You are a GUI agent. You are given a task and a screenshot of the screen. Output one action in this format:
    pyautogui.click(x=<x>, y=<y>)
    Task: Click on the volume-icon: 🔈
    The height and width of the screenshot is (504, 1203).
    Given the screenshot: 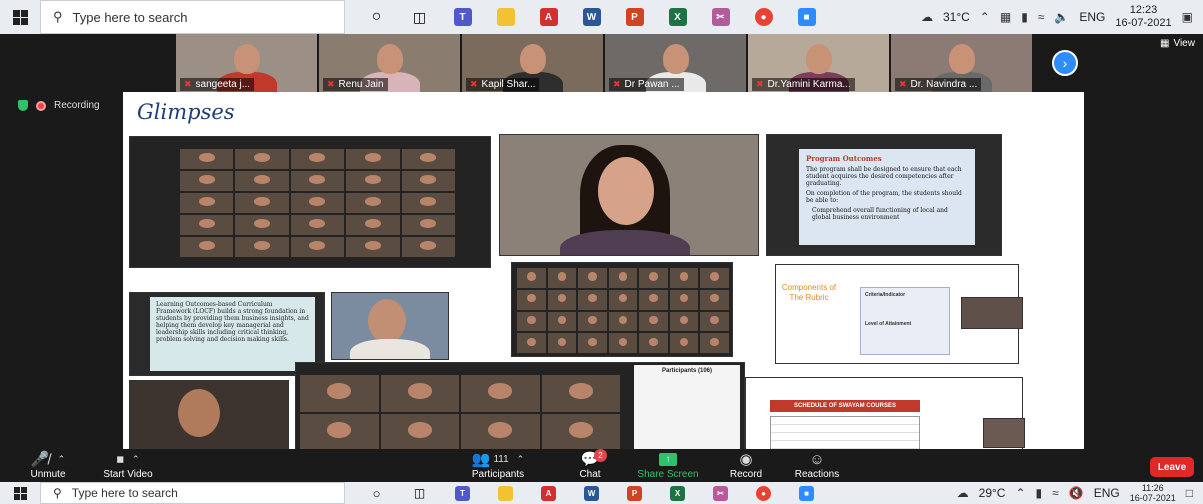 What is the action you would take?
    pyautogui.click(x=1061, y=17)
    